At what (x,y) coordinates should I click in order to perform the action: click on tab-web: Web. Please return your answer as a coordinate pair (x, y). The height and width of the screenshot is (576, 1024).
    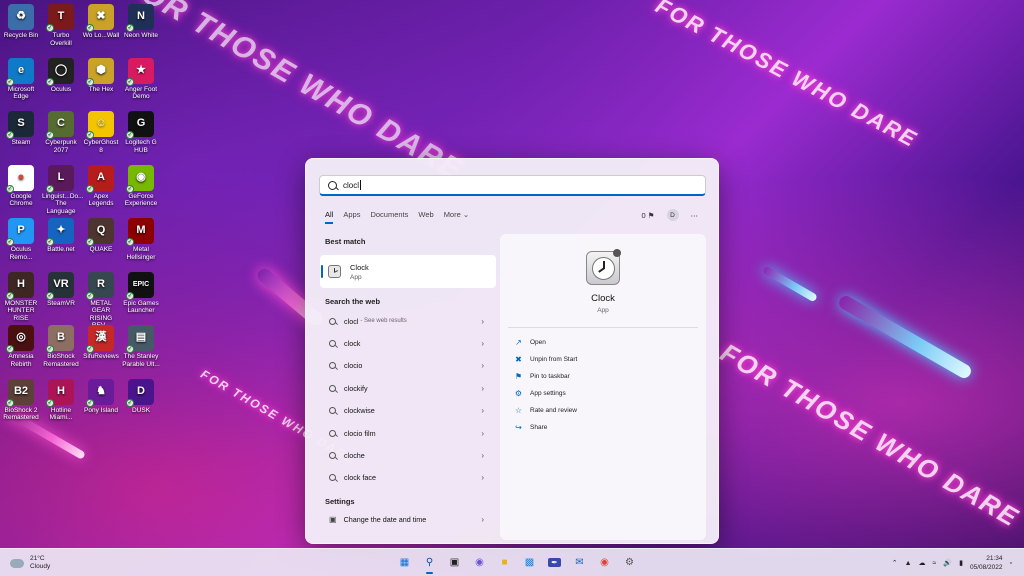
    Looking at the image, I should click on (425, 217).